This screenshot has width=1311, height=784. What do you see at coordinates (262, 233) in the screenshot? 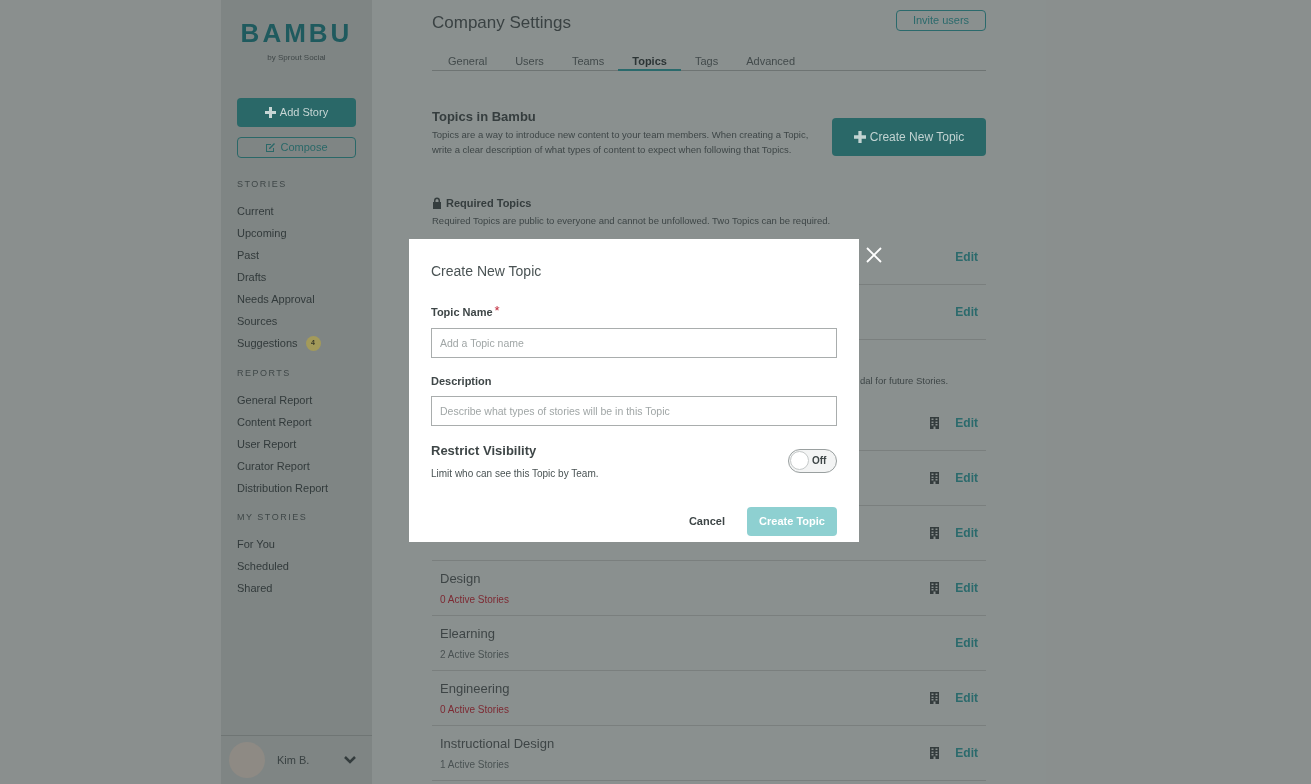
I see `nav-link: Upcoming` at bounding box center [262, 233].